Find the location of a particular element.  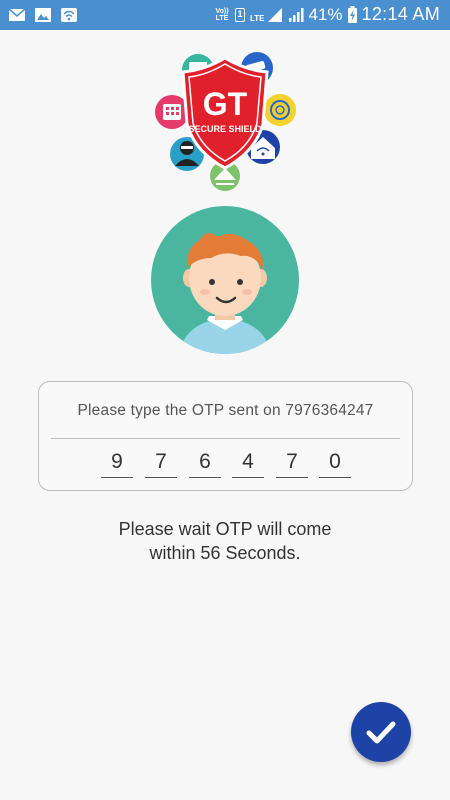

battery-charging-icon is located at coordinates (352, 14).